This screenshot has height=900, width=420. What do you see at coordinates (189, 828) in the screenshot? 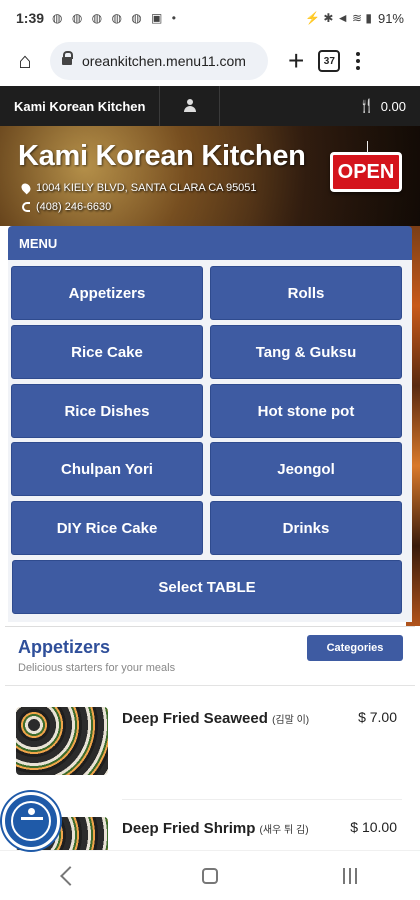
I see `item-name-text: Deep Fried Shrimp` at bounding box center [189, 828].